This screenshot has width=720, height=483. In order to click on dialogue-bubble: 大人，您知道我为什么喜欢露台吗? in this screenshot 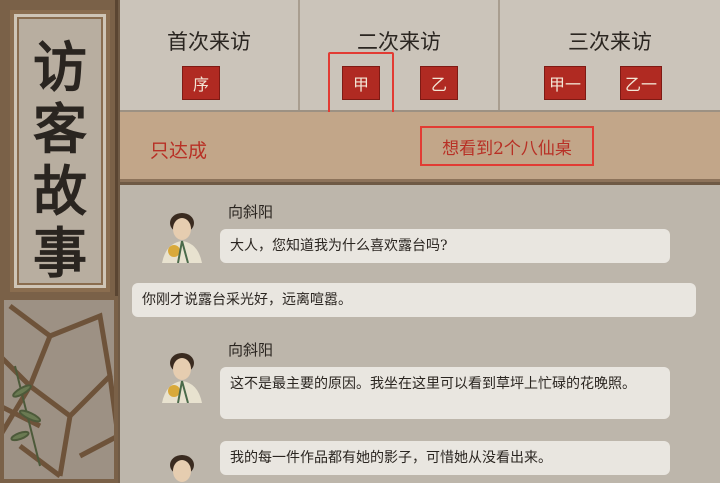, I will do `click(445, 246)`.